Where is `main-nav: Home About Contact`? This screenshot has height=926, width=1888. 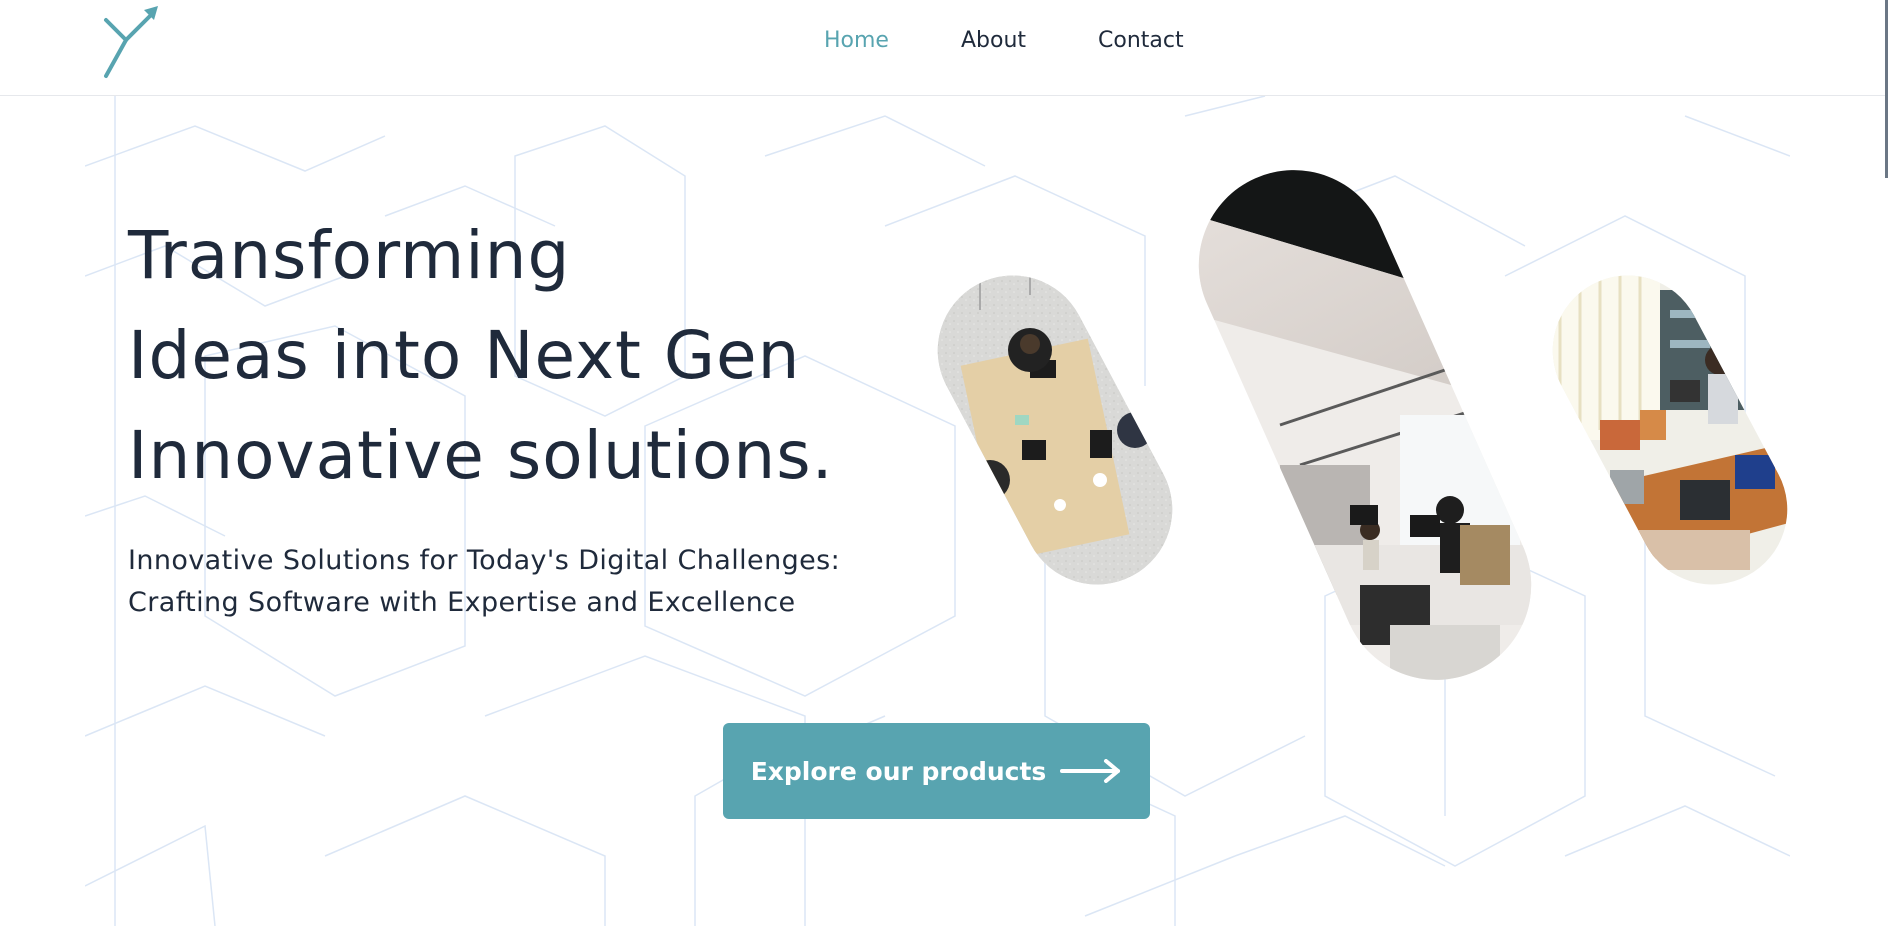 main-nav: Home About Contact is located at coordinates (1004, 41).